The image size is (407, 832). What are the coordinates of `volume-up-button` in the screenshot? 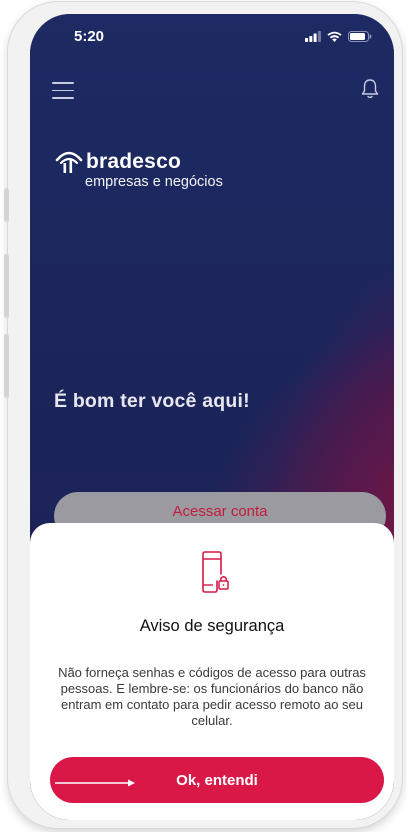 It's located at (6, 286).